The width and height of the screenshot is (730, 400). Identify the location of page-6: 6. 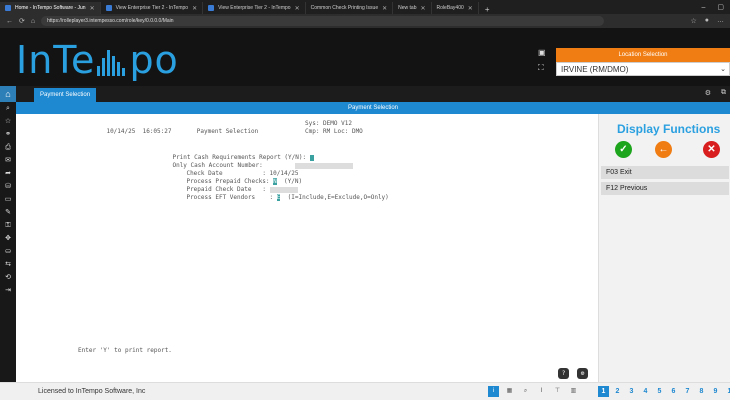
(673, 391).